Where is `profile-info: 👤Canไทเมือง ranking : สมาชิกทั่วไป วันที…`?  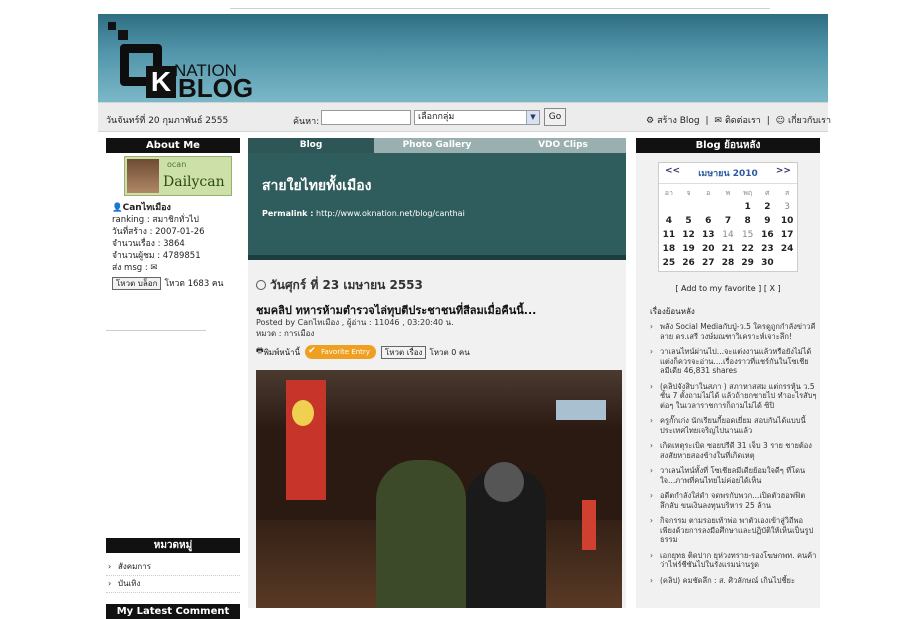
profile-info: 👤Canไทเมือง ranking : สมาชิกทั่วไป วันที… is located at coordinates (167, 246).